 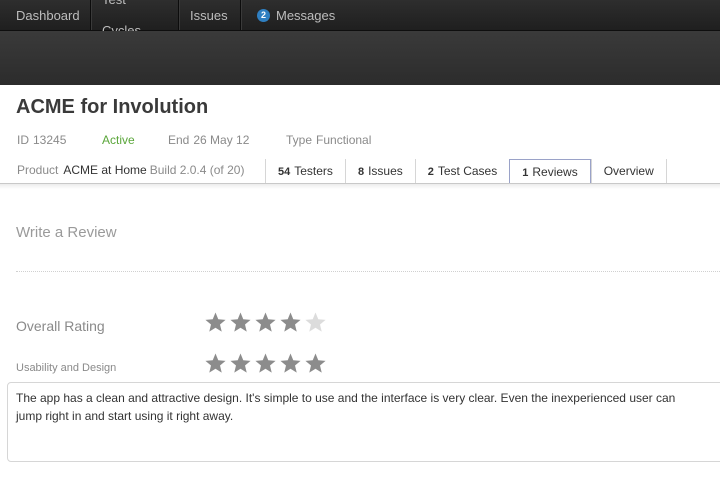 What do you see at coordinates (525, 173) in the screenshot?
I see `tab-reviews-count: 1` at bounding box center [525, 173].